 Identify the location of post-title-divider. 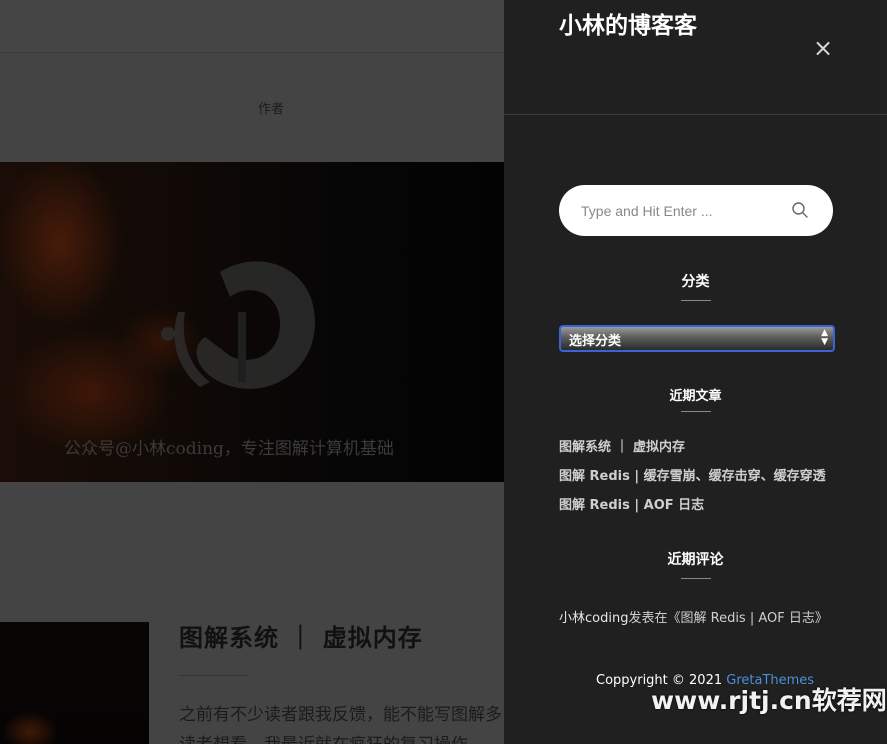
(214, 675).